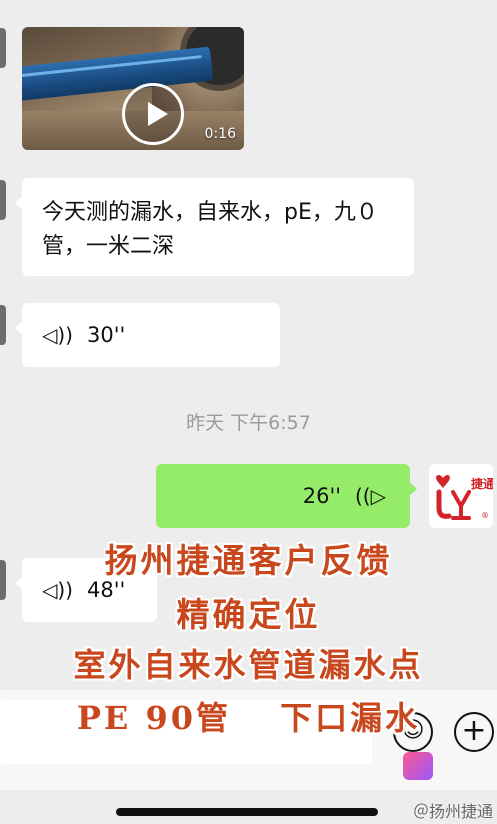 This screenshot has height=824, width=497. What do you see at coordinates (248, 423) in the screenshot?
I see `time-separator: 昨天 下午6:57` at bounding box center [248, 423].